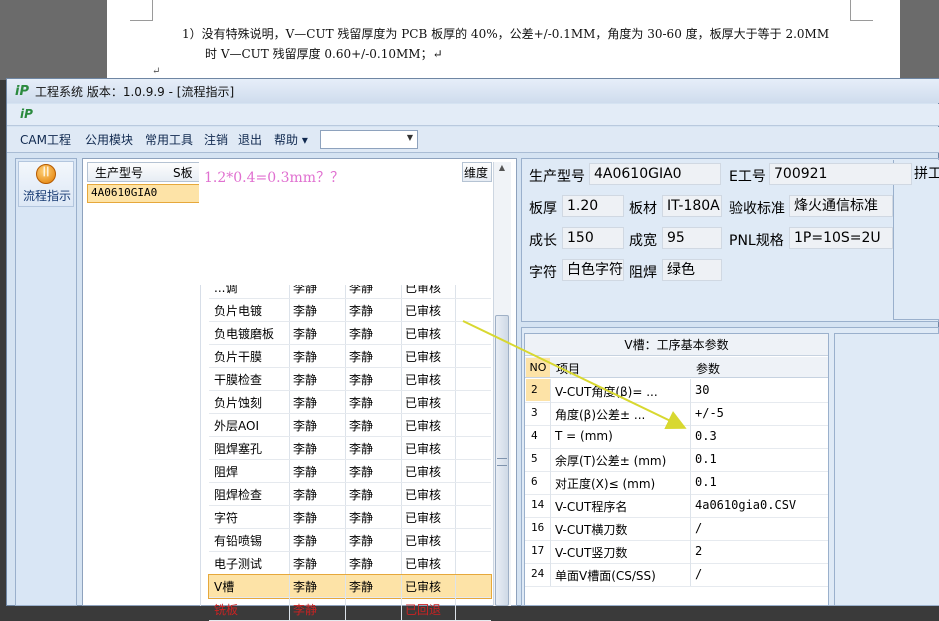 This screenshot has width=939, height=621. I want to click on standard-label: 验收标准, so click(757, 209).